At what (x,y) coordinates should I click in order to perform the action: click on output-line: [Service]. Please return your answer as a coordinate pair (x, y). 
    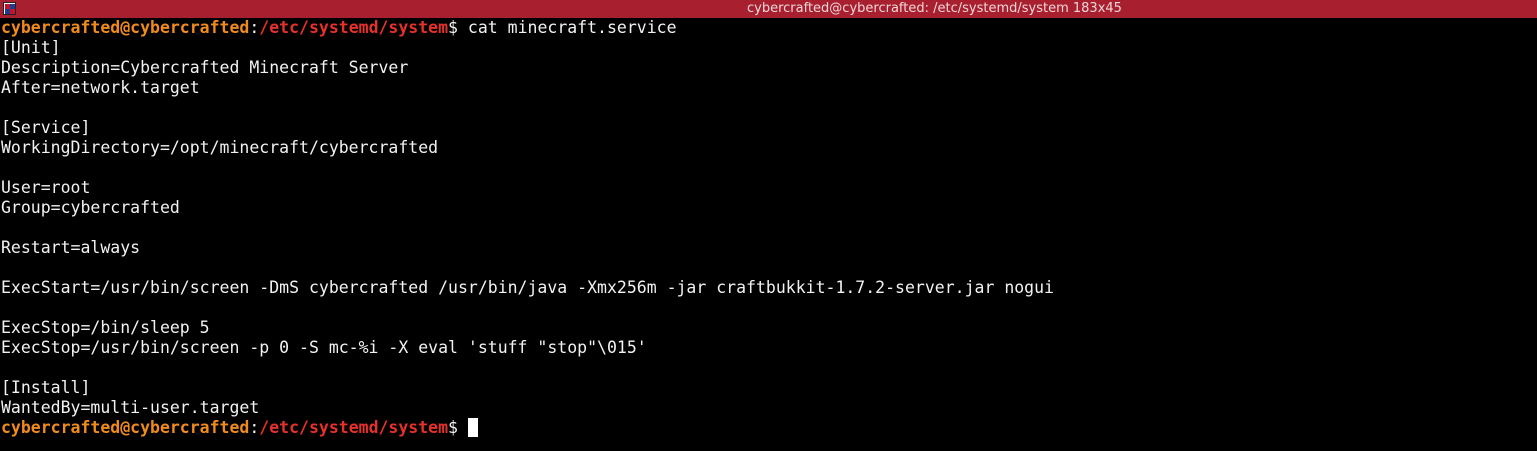
    Looking at the image, I should click on (46, 127).